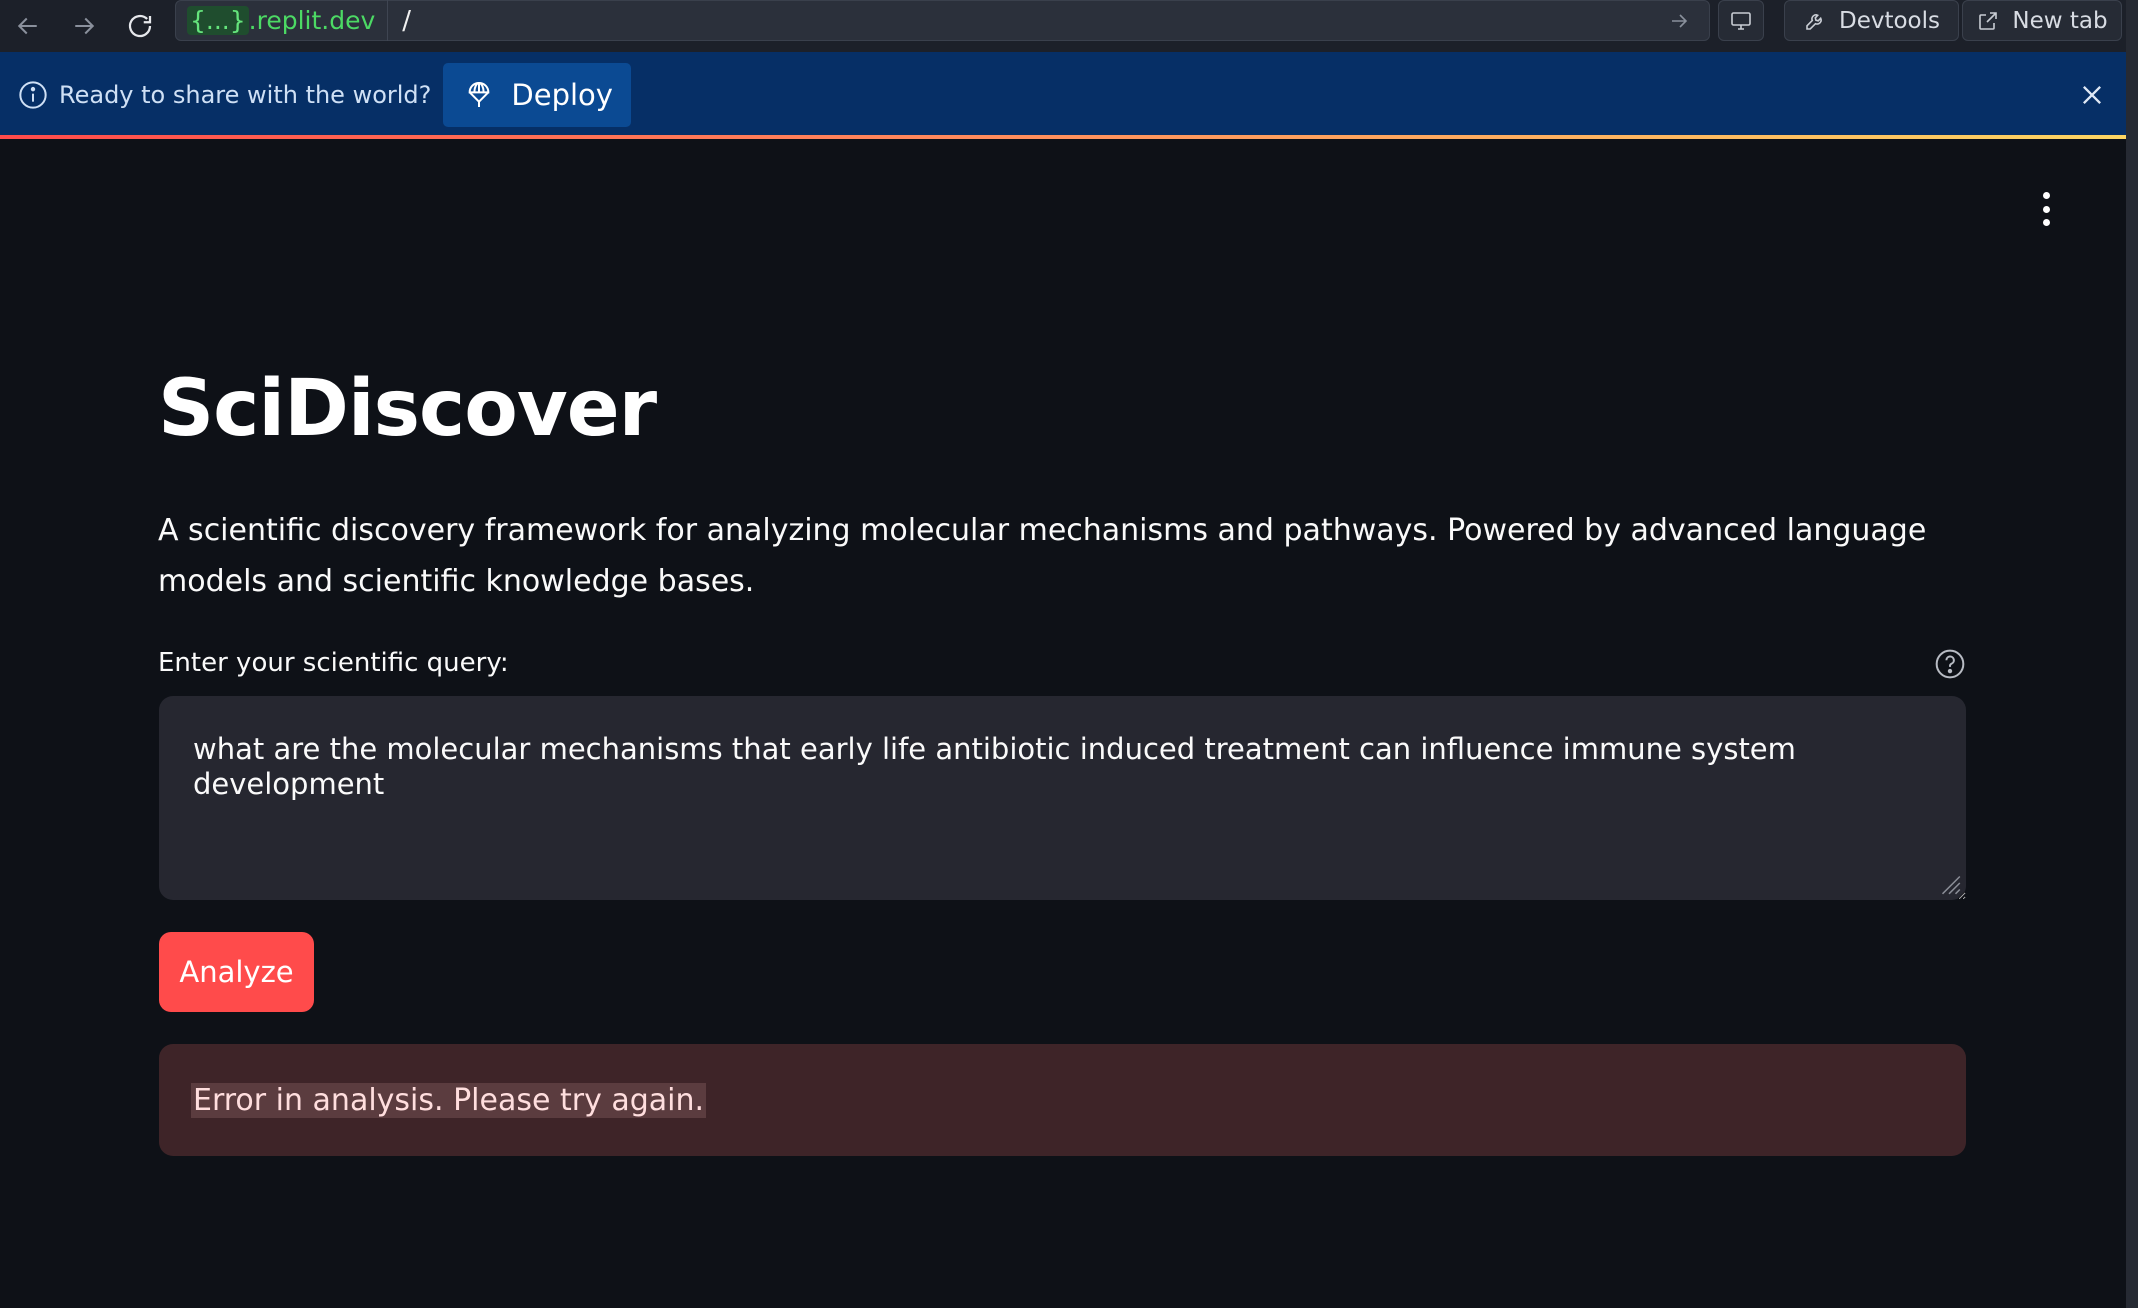  I want to click on info-icon, so click(33, 95).